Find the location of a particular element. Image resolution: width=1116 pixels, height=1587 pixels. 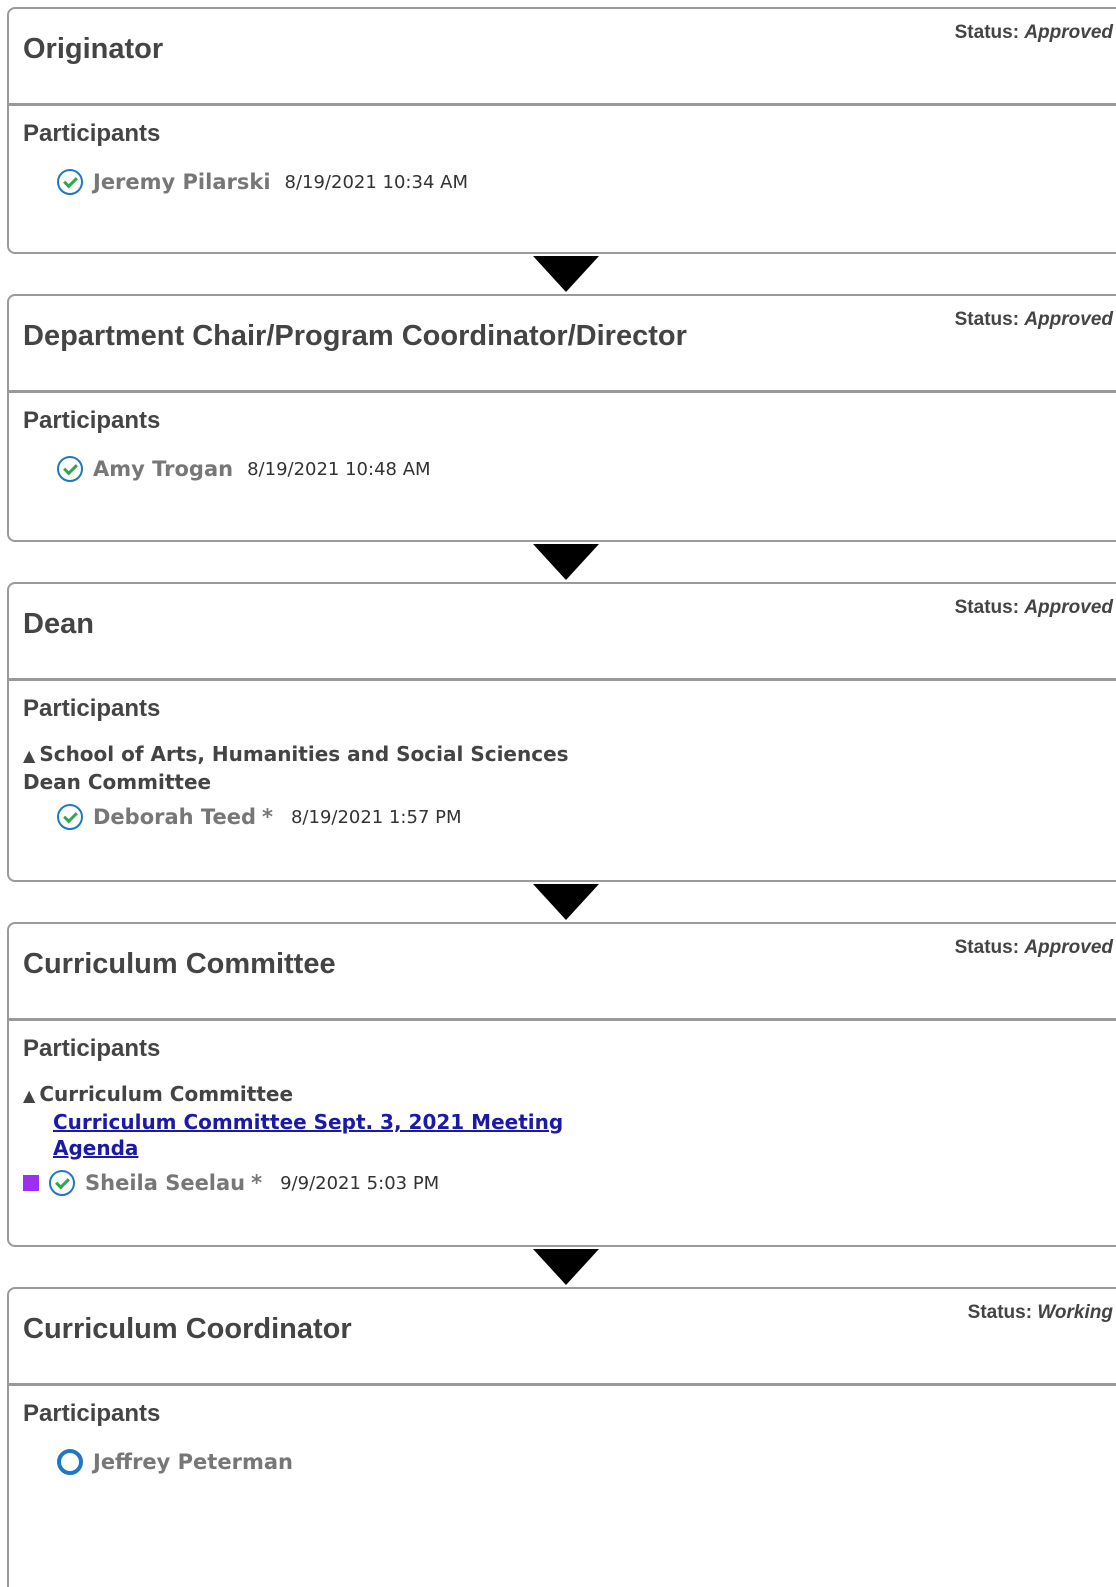

step-title: Dean is located at coordinates (58, 624).